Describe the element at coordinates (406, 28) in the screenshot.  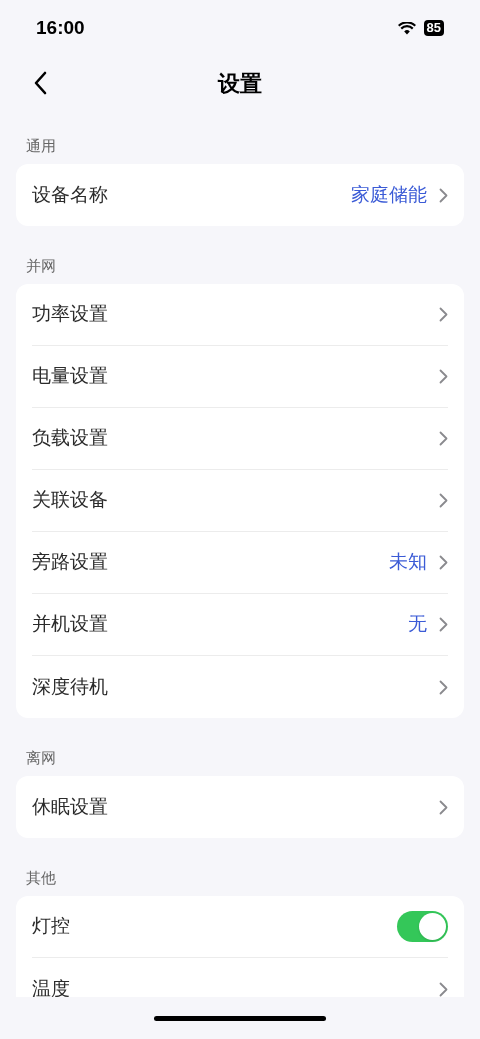
I see `wifi-icon` at that location.